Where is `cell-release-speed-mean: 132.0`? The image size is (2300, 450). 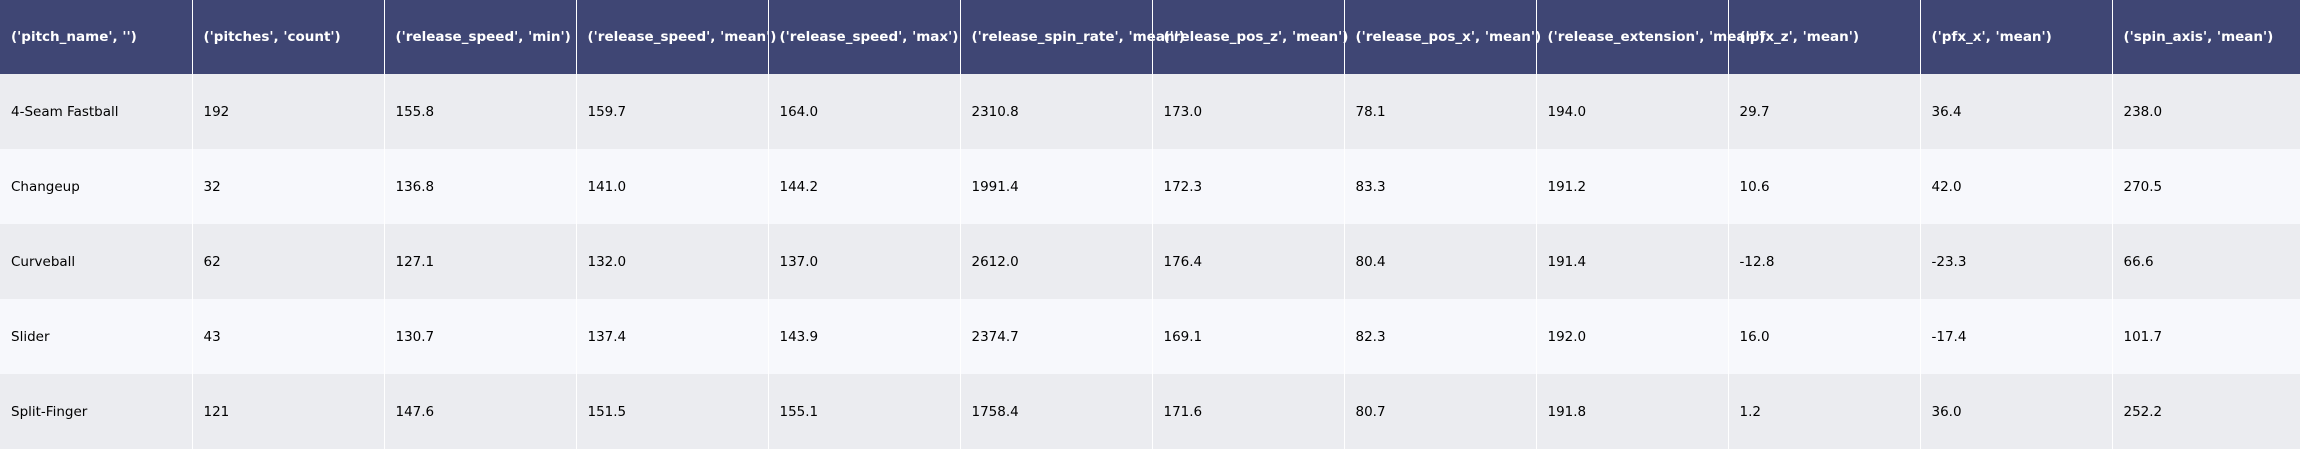 cell-release-speed-mean: 132.0 is located at coordinates (672, 261).